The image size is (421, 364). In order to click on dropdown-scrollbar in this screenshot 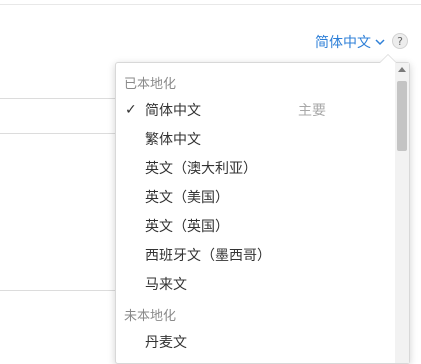, I will do `click(402, 213)`.